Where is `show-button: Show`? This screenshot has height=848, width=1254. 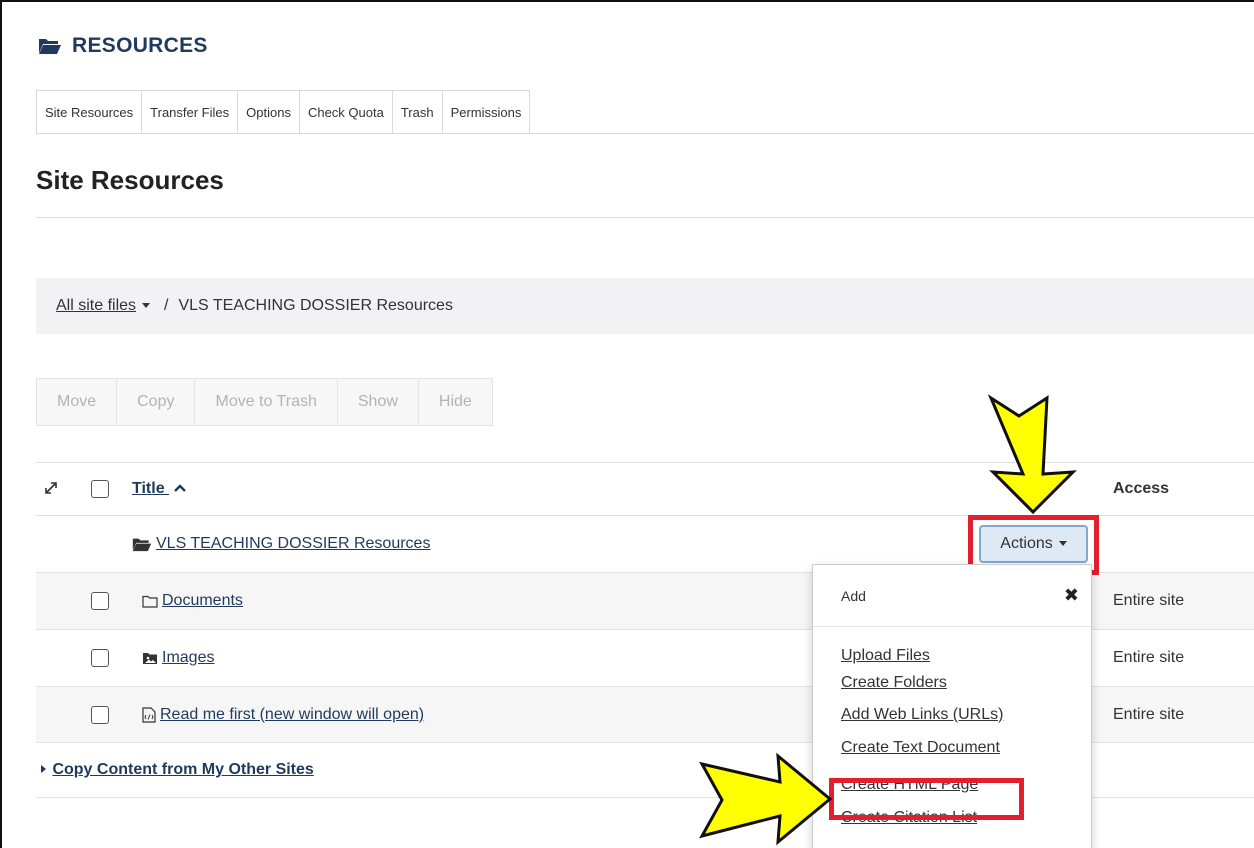
show-button: Show is located at coordinates (378, 402).